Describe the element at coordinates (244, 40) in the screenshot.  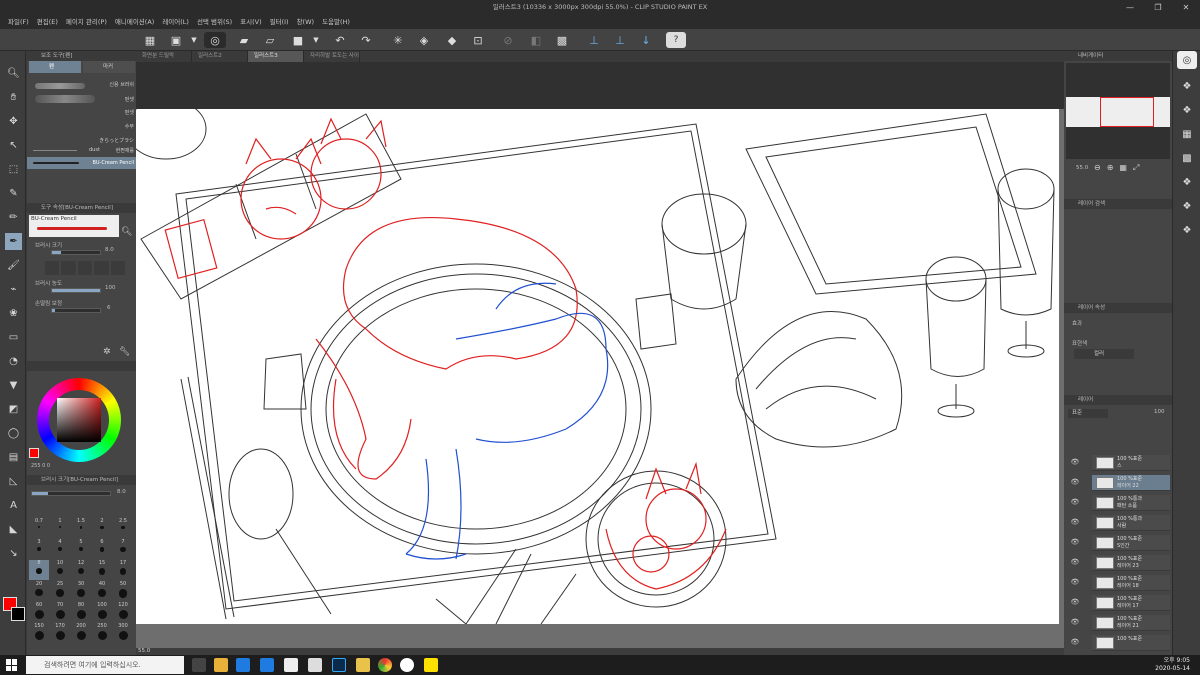
I see `open-file-icon: ▰` at that location.